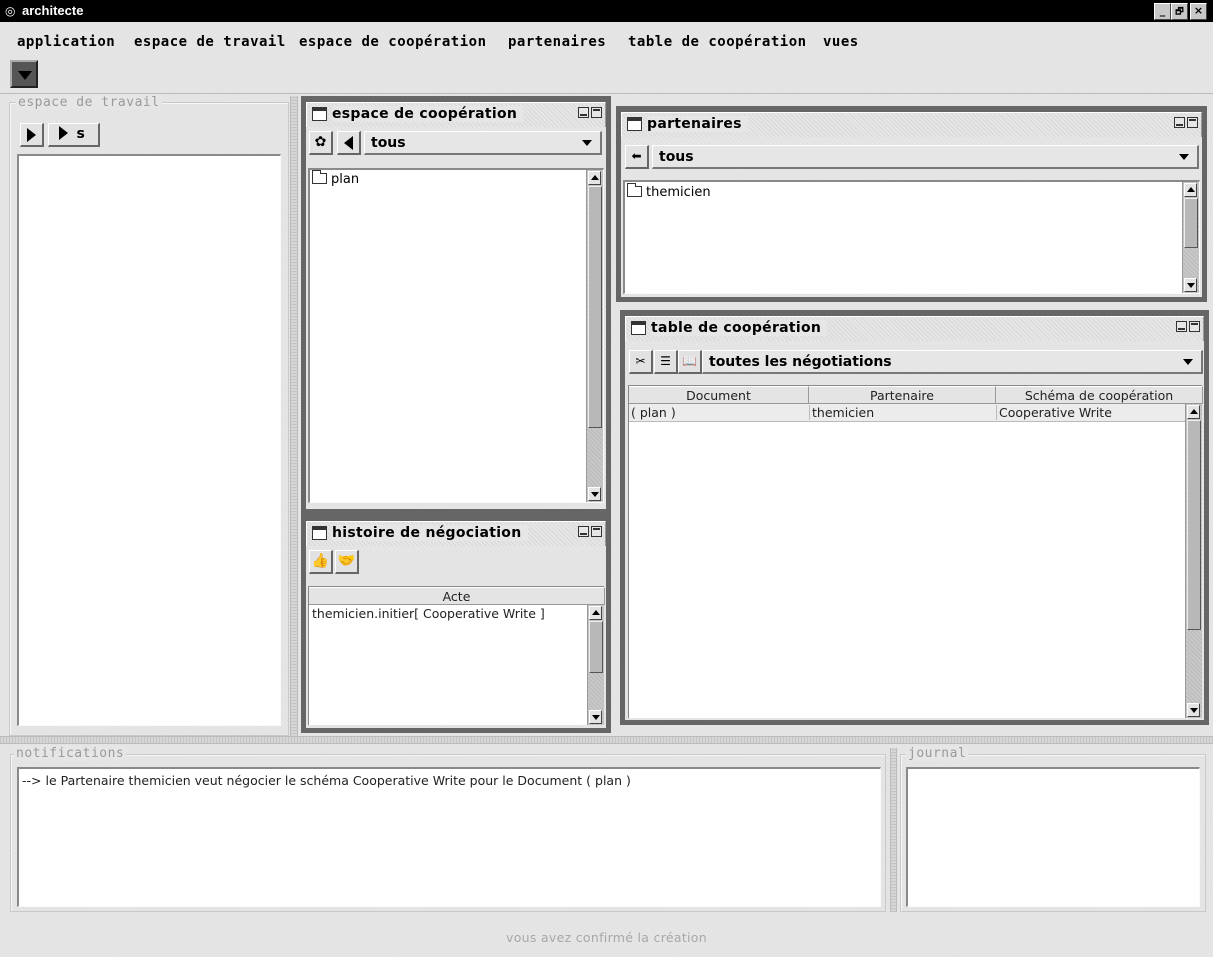 The height and width of the screenshot is (957, 1213). What do you see at coordinates (902, 395) in the screenshot?
I see `column-header-partenaire: Partenaire` at bounding box center [902, 395].